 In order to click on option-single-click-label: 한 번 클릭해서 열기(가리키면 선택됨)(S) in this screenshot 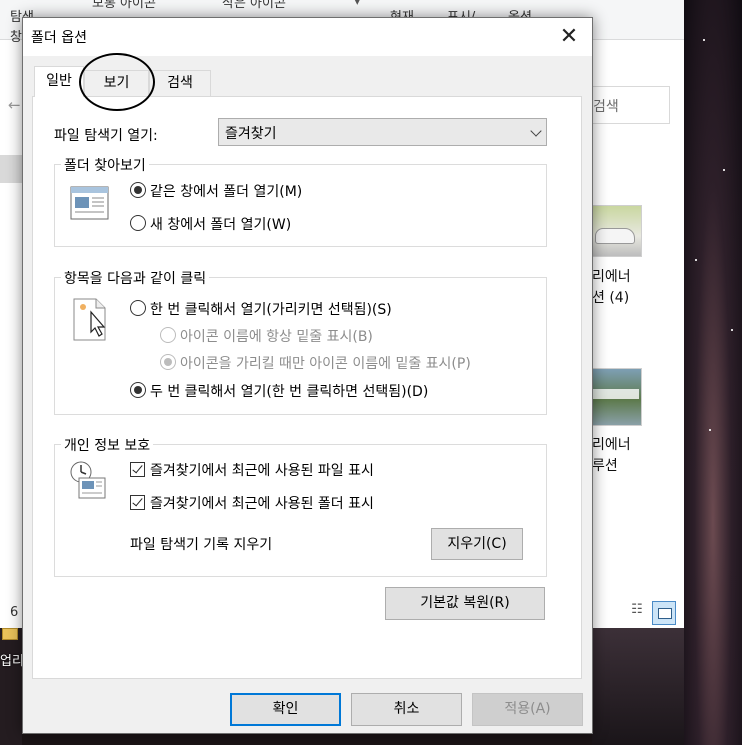, I will do `click(271, 309)`.